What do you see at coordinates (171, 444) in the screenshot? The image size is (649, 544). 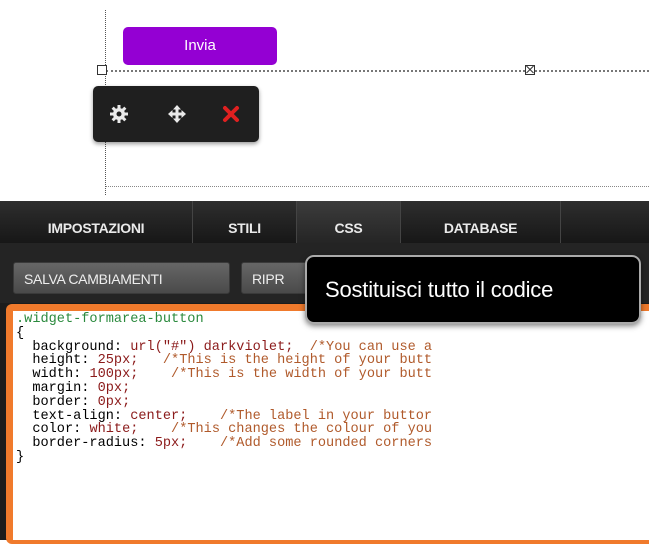 I see `code-value: 5px;` at bounding box center [171, 444].